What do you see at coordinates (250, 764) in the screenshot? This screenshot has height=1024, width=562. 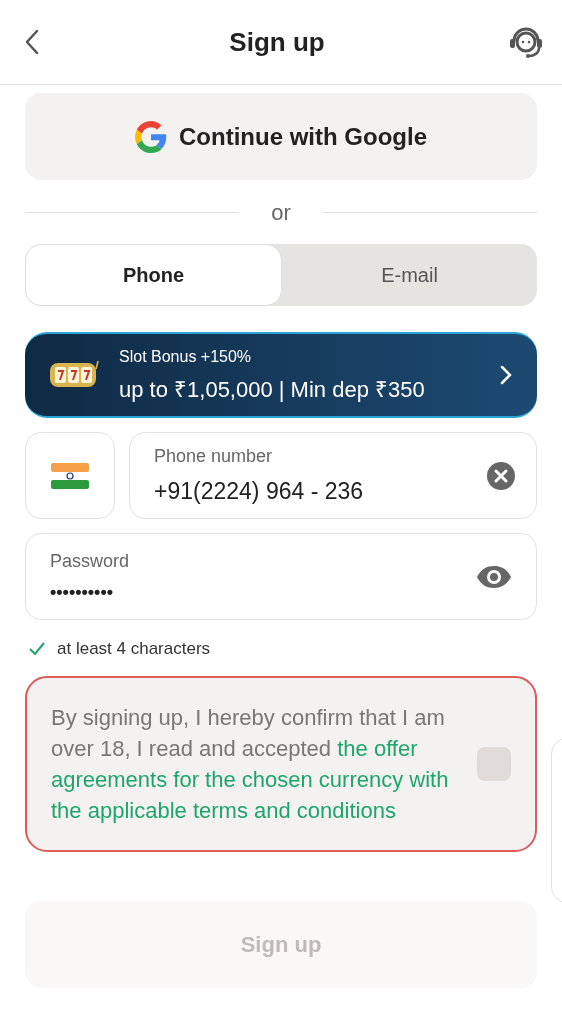 I see `agreement-text: By signing up, I hereby confirm that I am over 18, I read and accepted the offer agreements for the chosen currency with the applicable terms and conditions` at bounding box center [250, 764].